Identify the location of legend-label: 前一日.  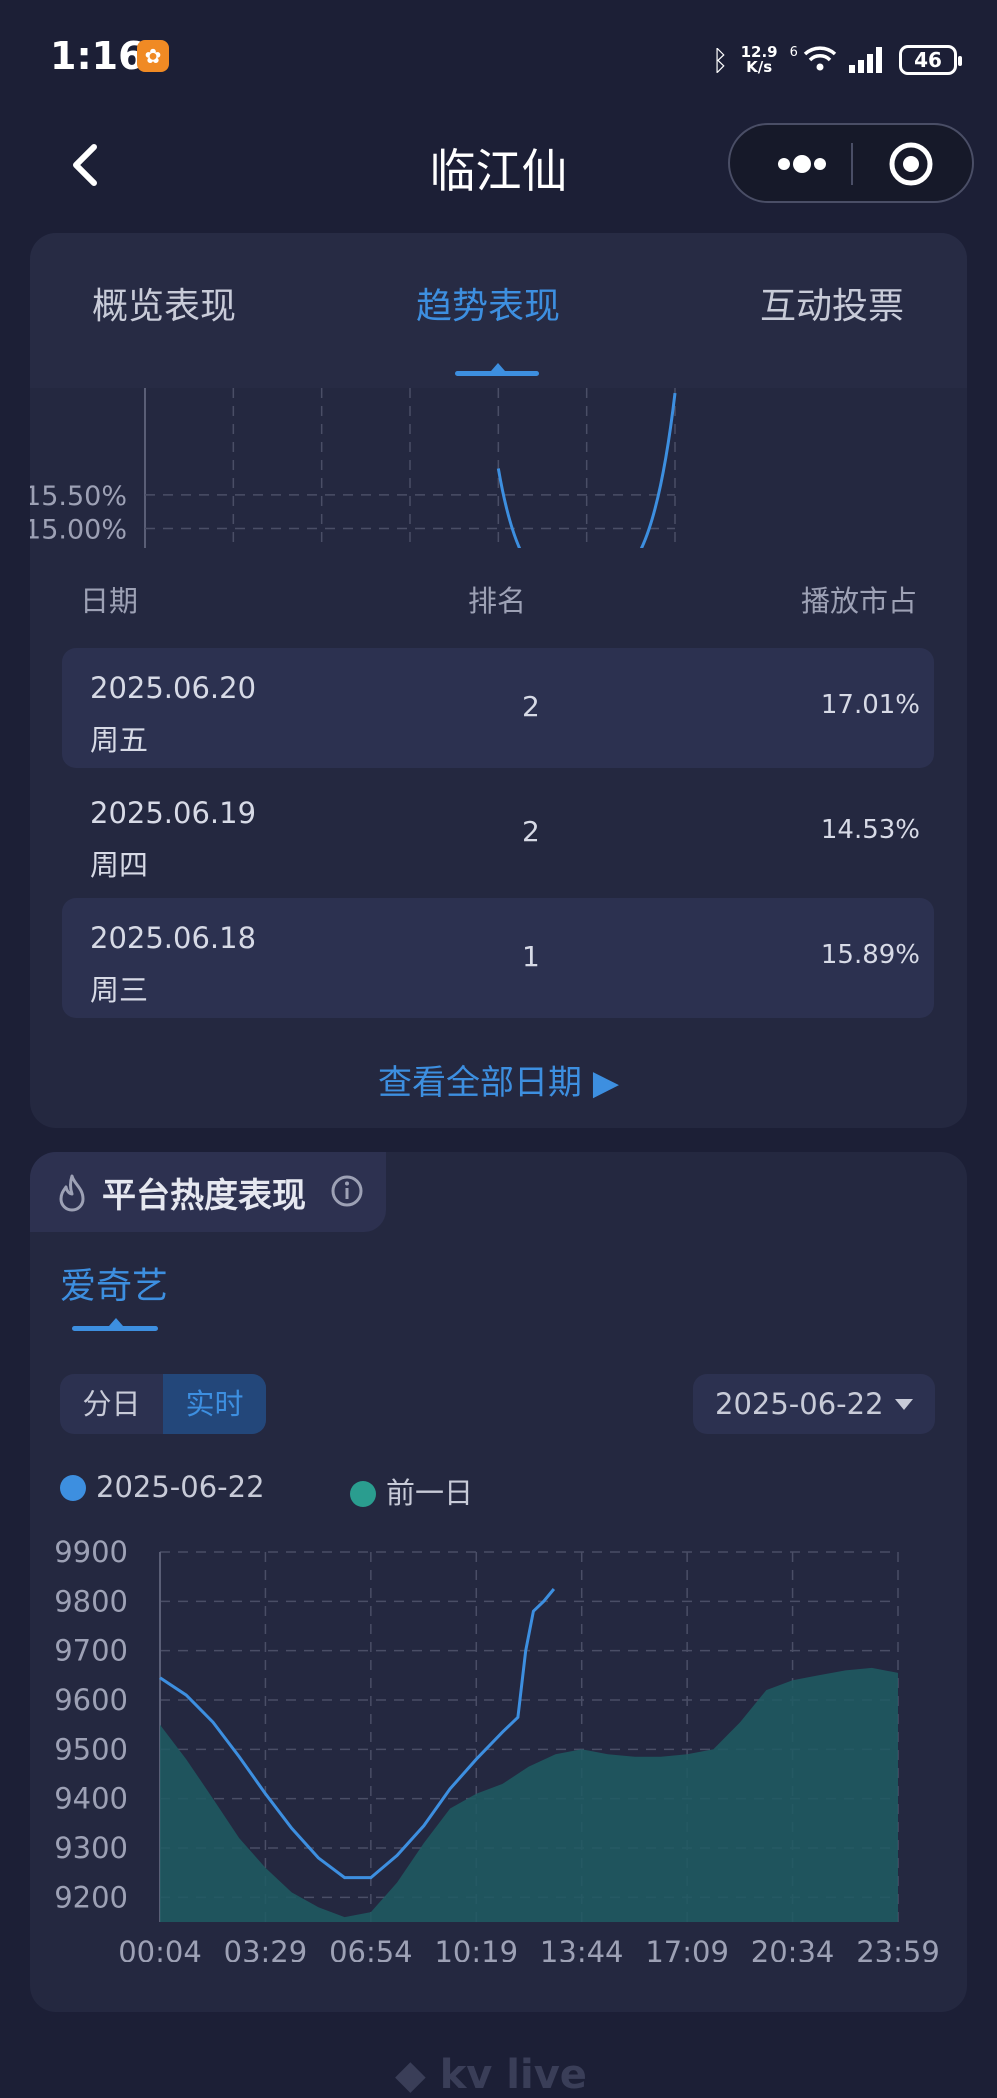
(430, 1493).